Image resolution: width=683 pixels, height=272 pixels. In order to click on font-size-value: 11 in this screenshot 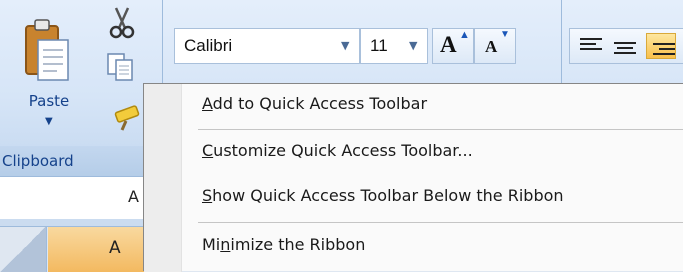, I will do `click(379, 45)`.